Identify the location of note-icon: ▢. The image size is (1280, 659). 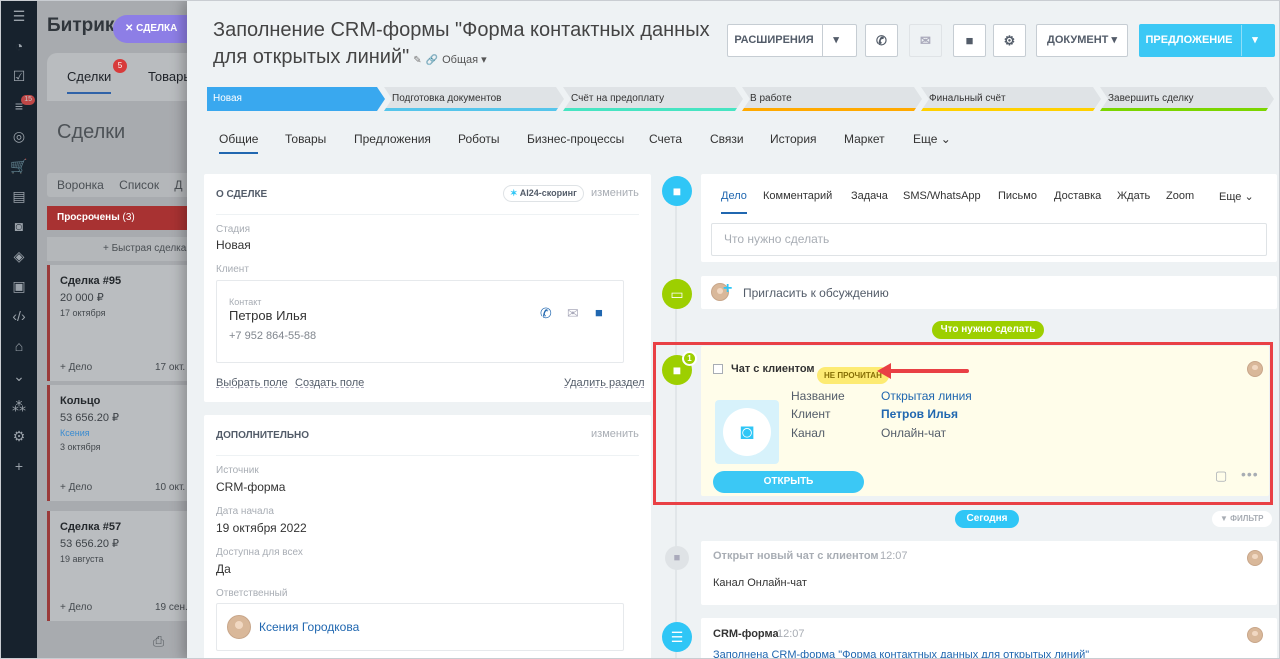
(1221, 476).